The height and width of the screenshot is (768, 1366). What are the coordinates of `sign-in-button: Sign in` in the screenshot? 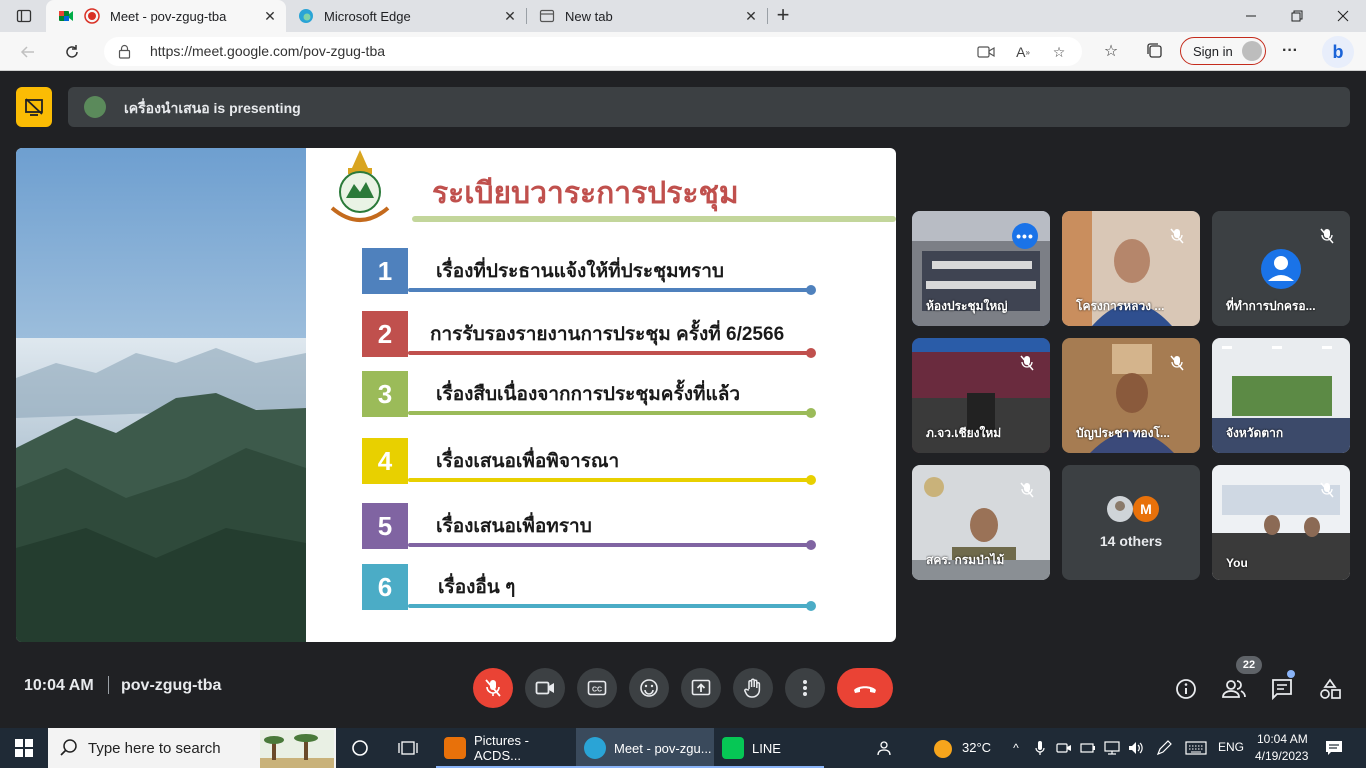 It's located at (1223, 51).